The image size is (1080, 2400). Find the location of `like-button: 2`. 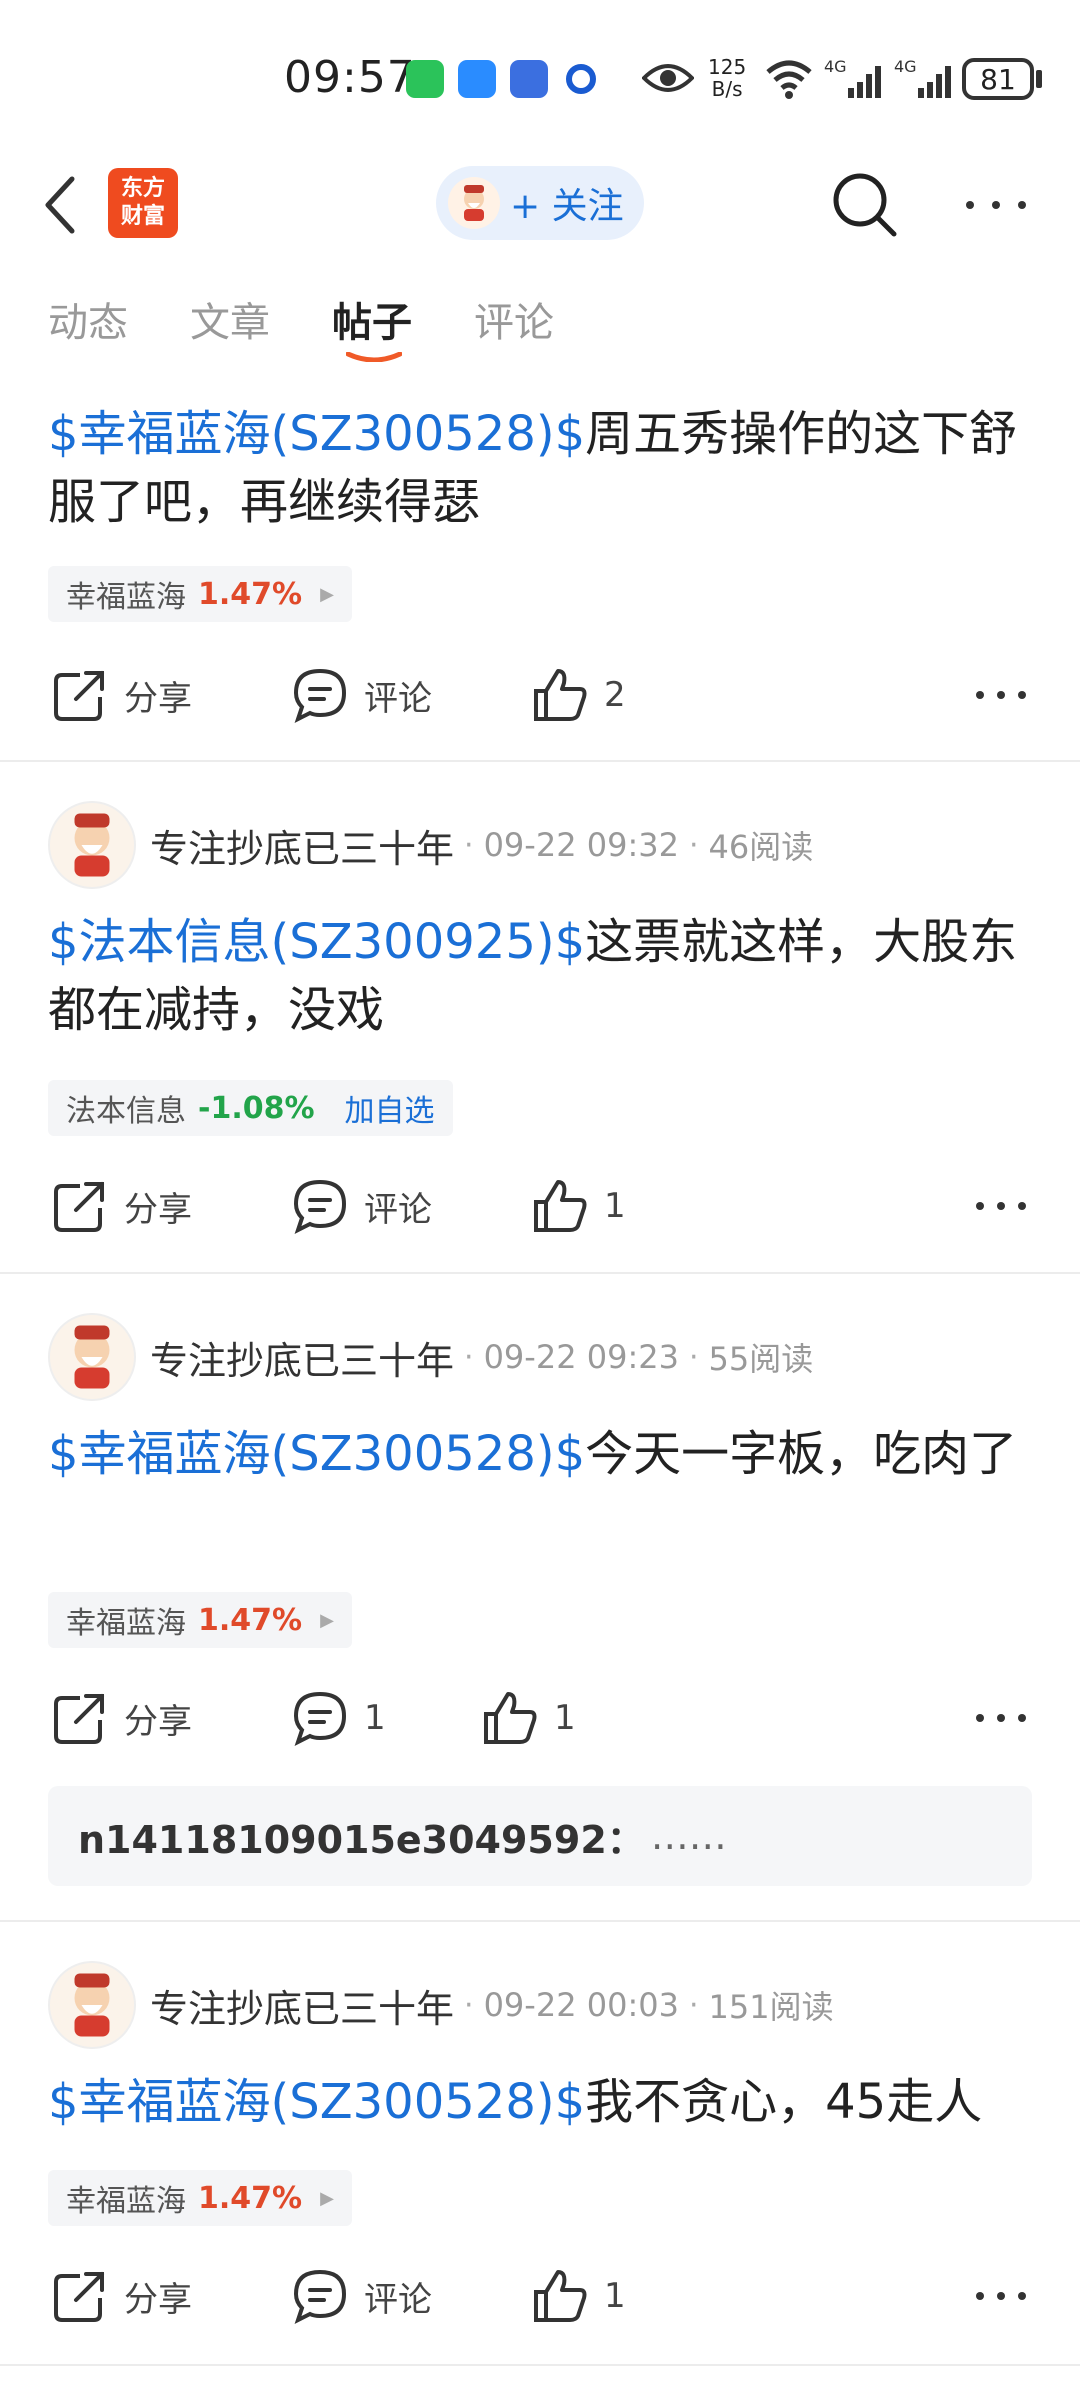

like-button: 2 is located at coordinates (578, 695).